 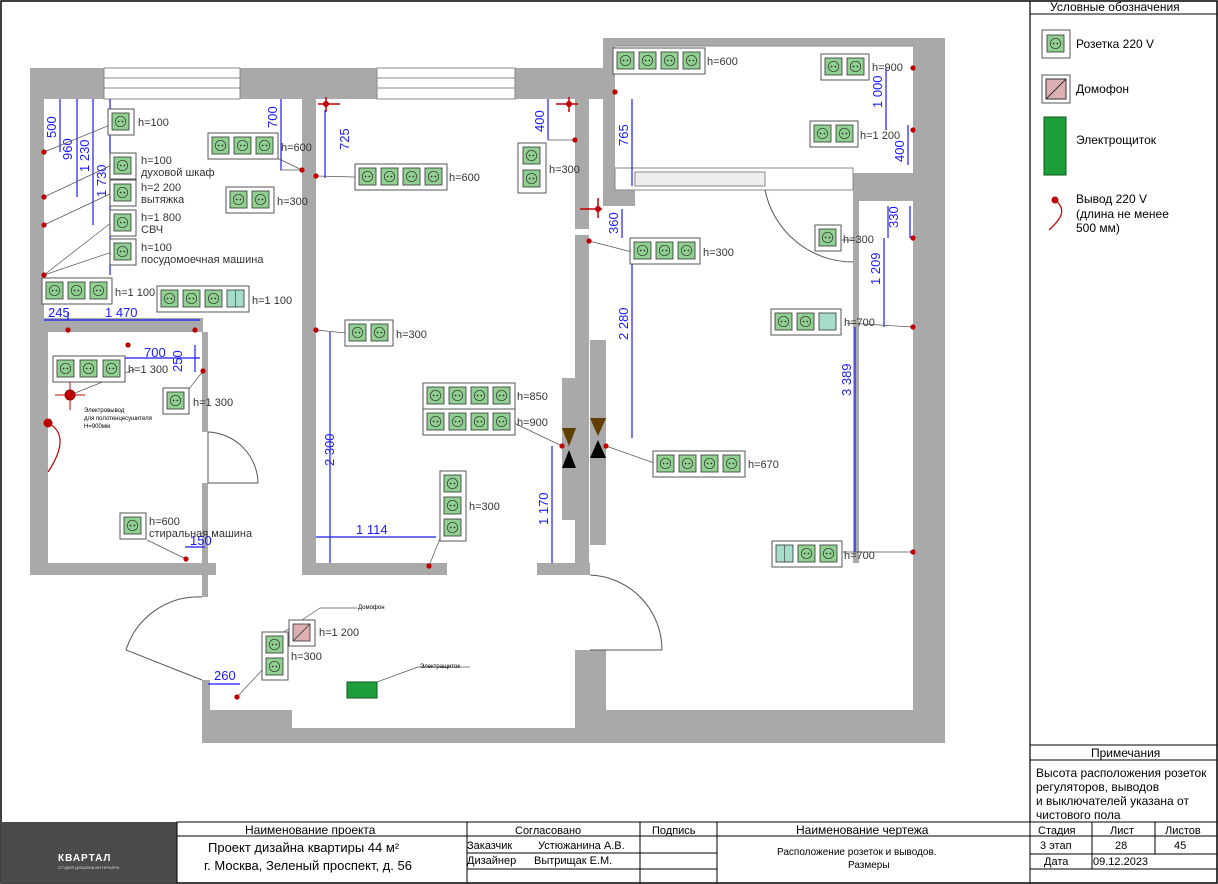 What do you see at coordinates (489, 846) in the screenshot?
I see `customer-role: Заказчик` at bounding box center [489, 846].